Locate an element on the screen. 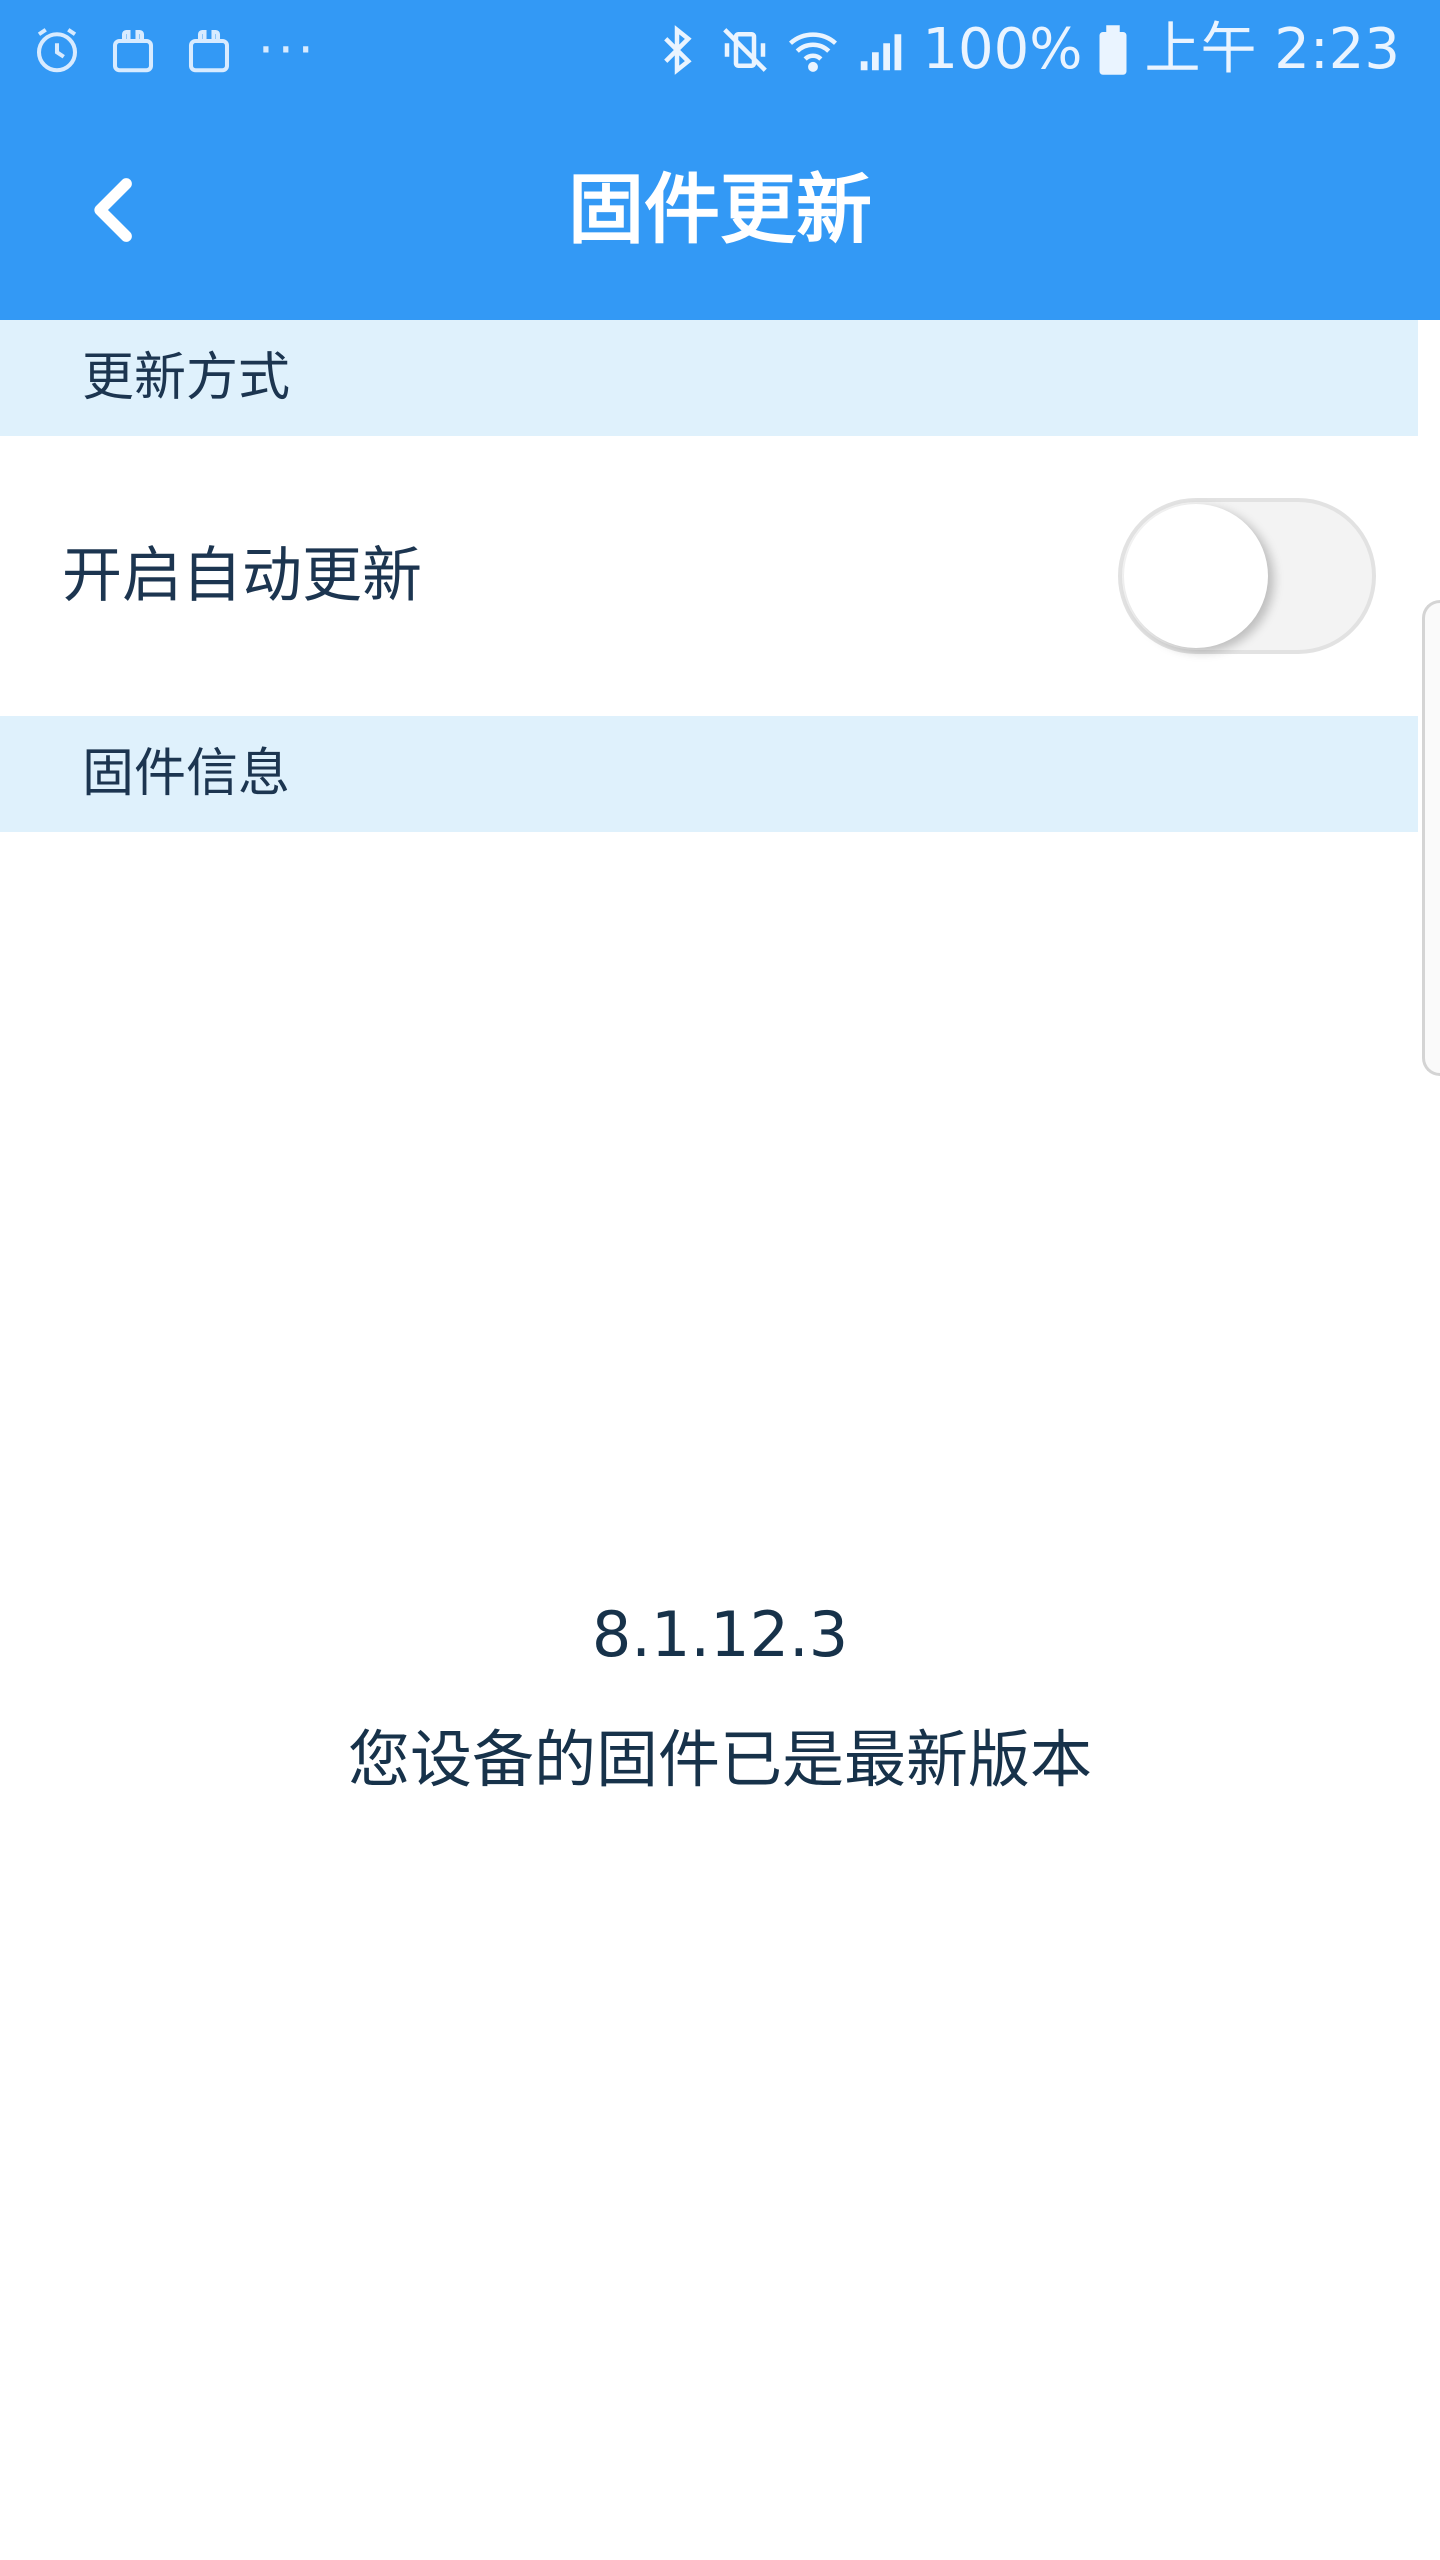 Image resolution: width=1440 pixels, height=2560 pixels. section-header-firmware-info: 固件信息 is located at coordinates (709, 774).